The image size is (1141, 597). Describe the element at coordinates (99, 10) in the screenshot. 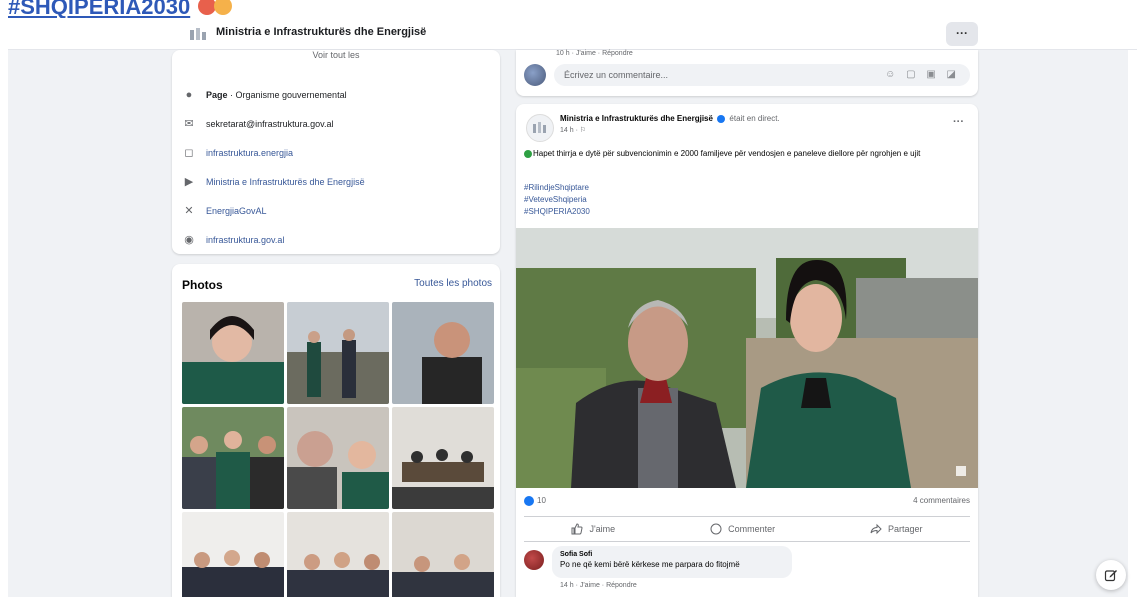

I see `top-hashtag-text: #SHQIPERIA2030` at that location.